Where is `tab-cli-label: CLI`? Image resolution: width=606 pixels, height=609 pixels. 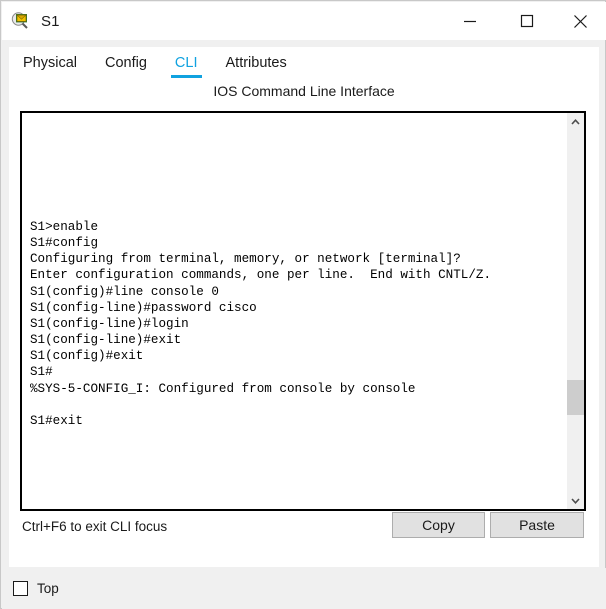
tab-cli-label: CLI is located at coordinates (186, 63).